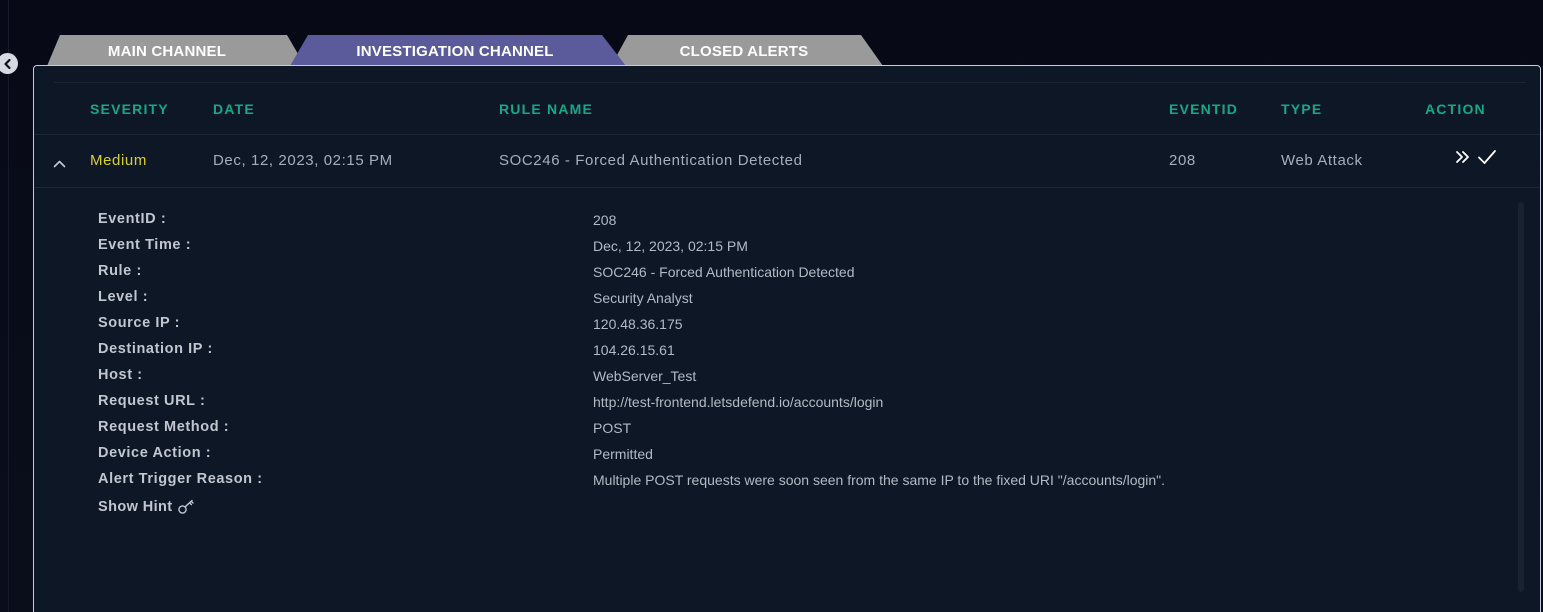 The width and height of the screenshot is (1543, 612). Describe the element at coordinates (164, 427) in the screenshot. I see `detail-label-request-method: Request Method :` at that location.